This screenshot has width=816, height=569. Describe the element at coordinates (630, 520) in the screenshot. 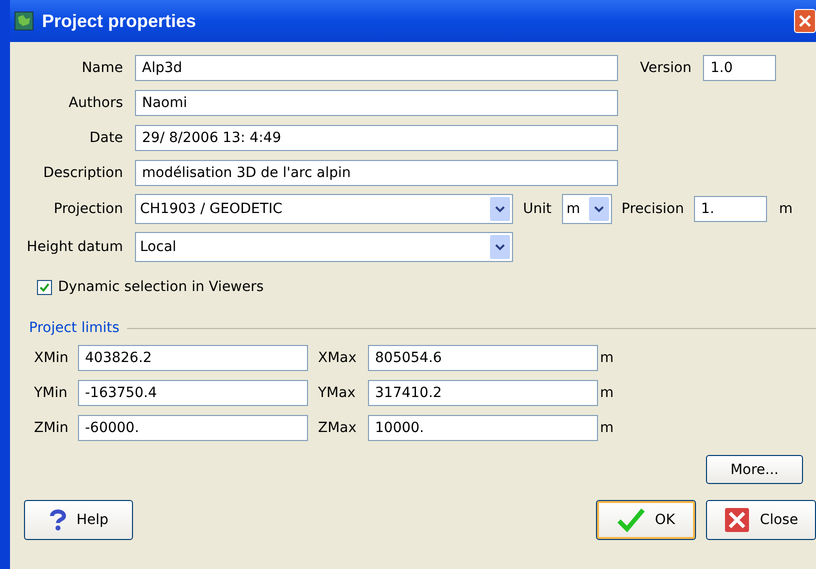

I see `checkmark-icon` at that location.